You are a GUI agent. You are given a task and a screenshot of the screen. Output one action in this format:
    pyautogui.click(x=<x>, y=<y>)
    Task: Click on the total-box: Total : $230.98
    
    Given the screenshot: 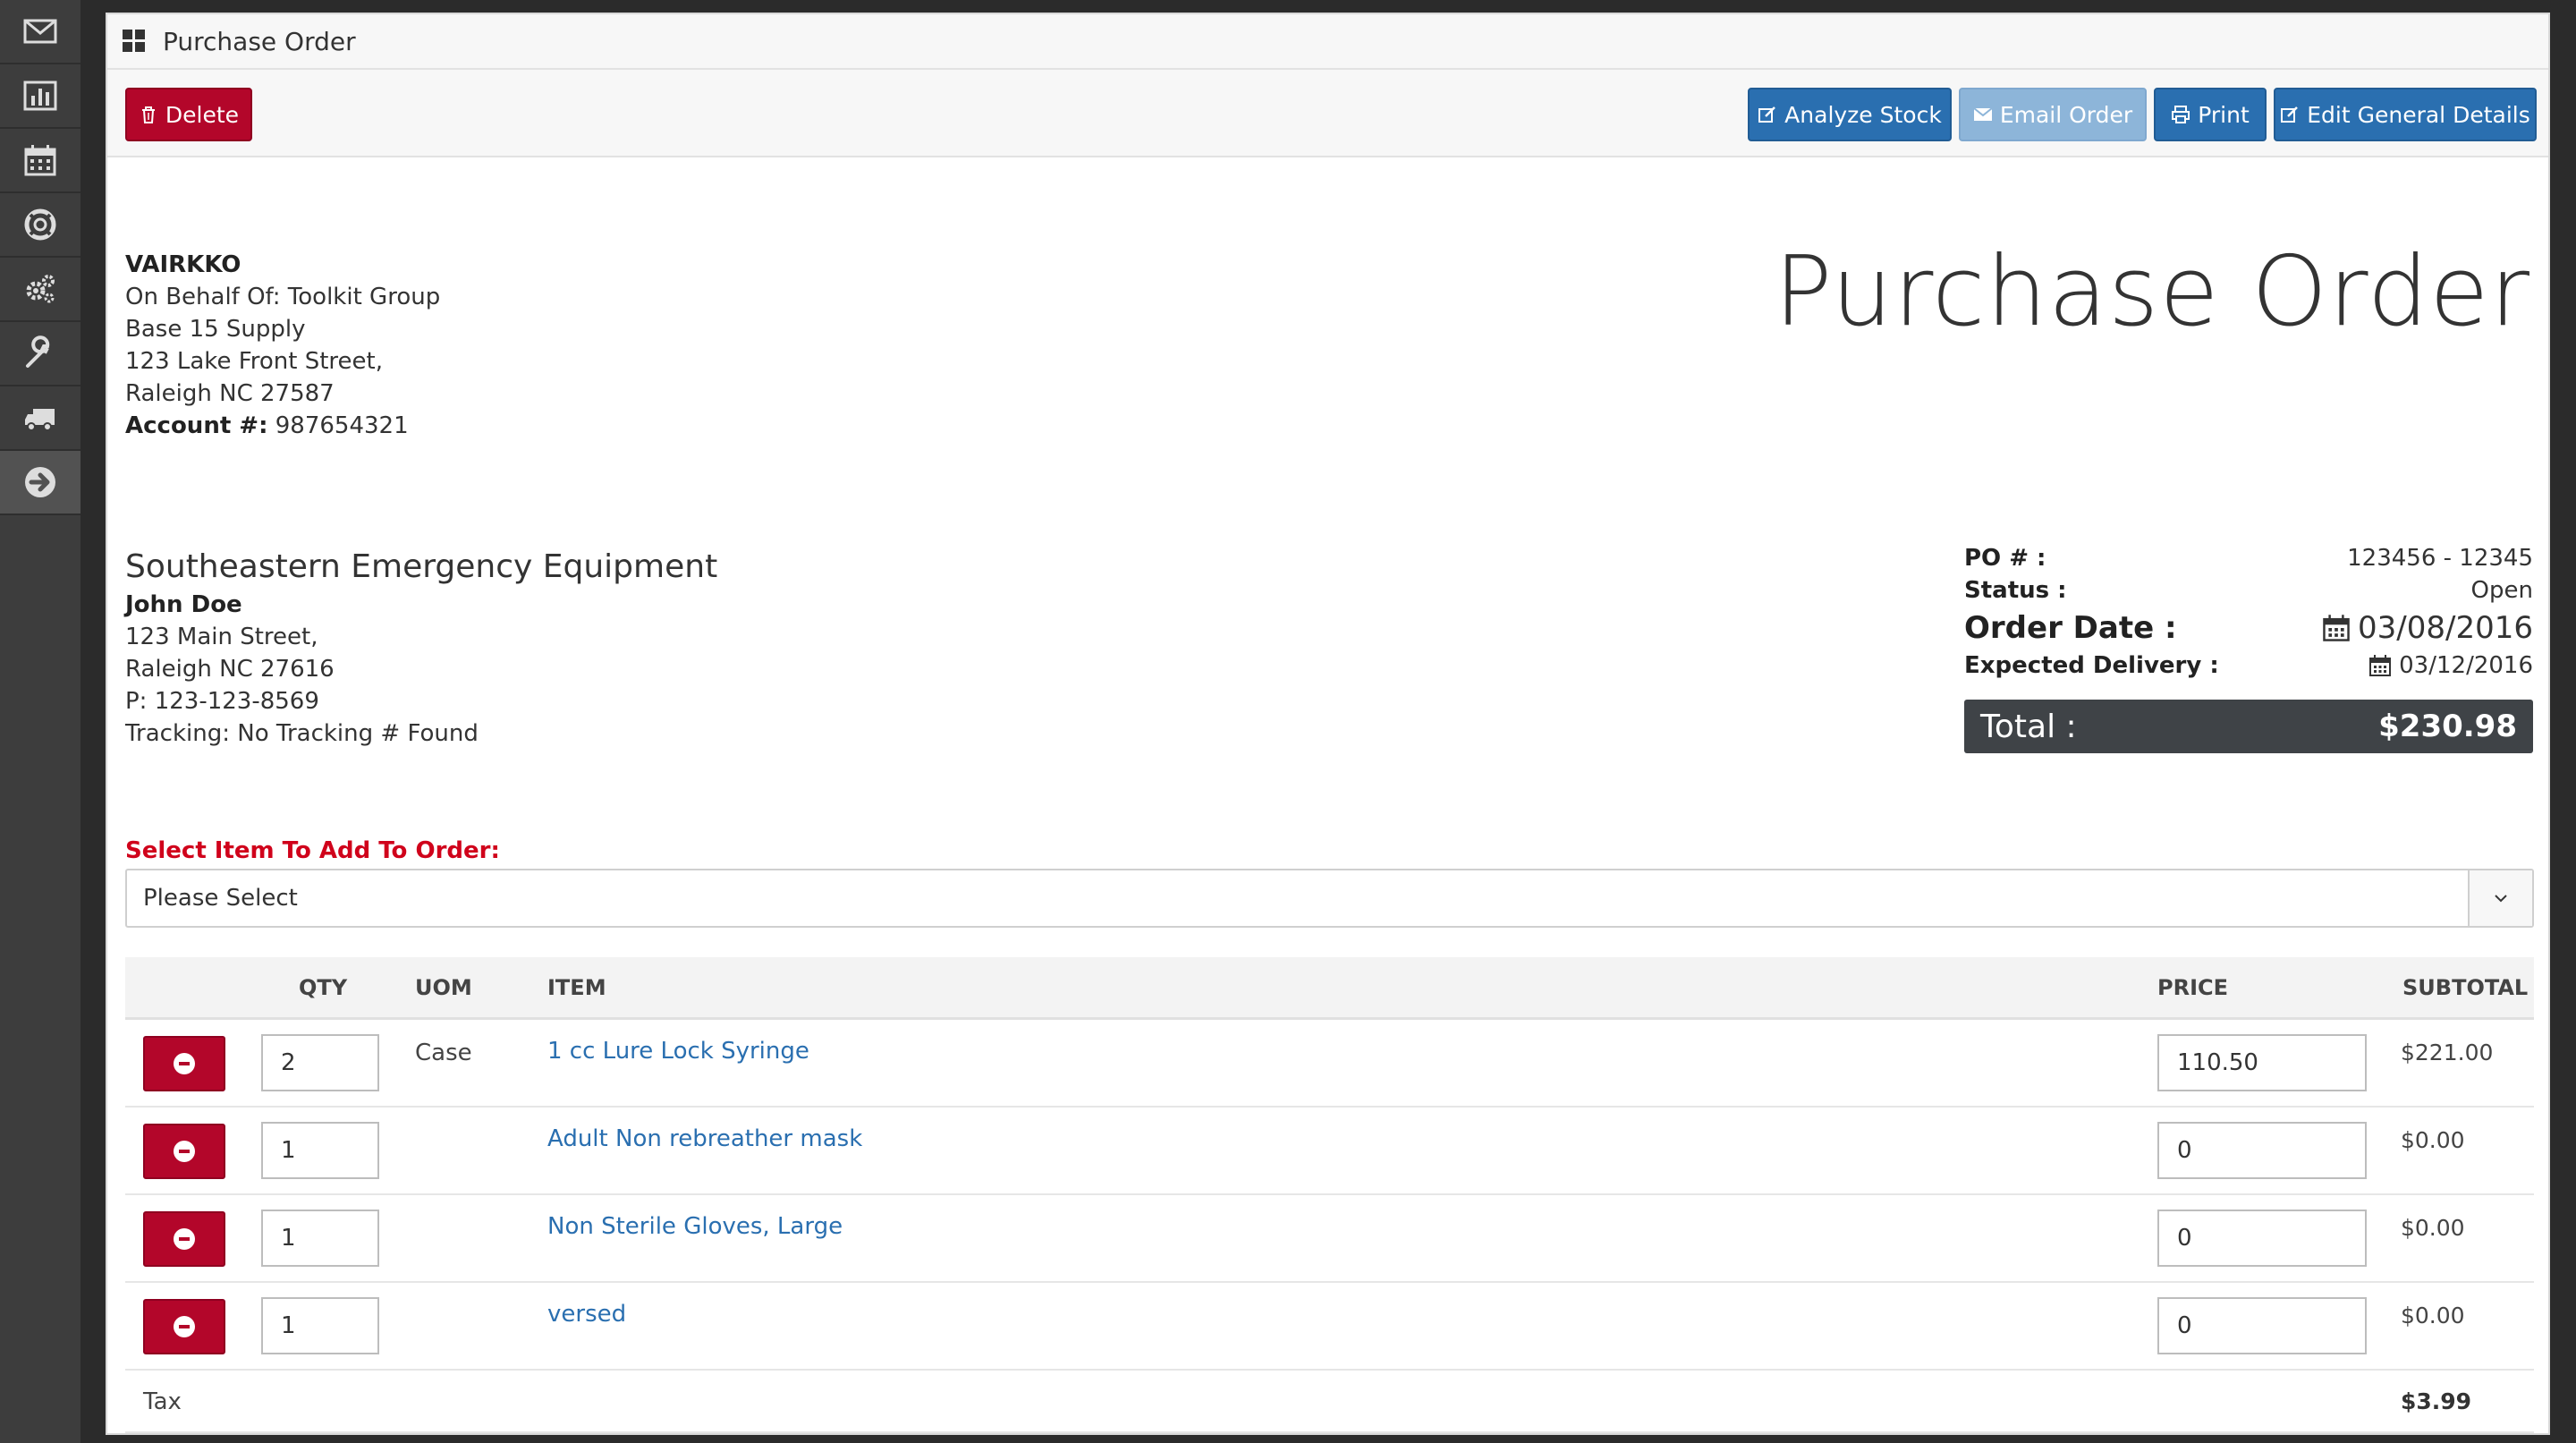 What is the action you would take?
    pyautogui.click(x=2248, y=727)
    